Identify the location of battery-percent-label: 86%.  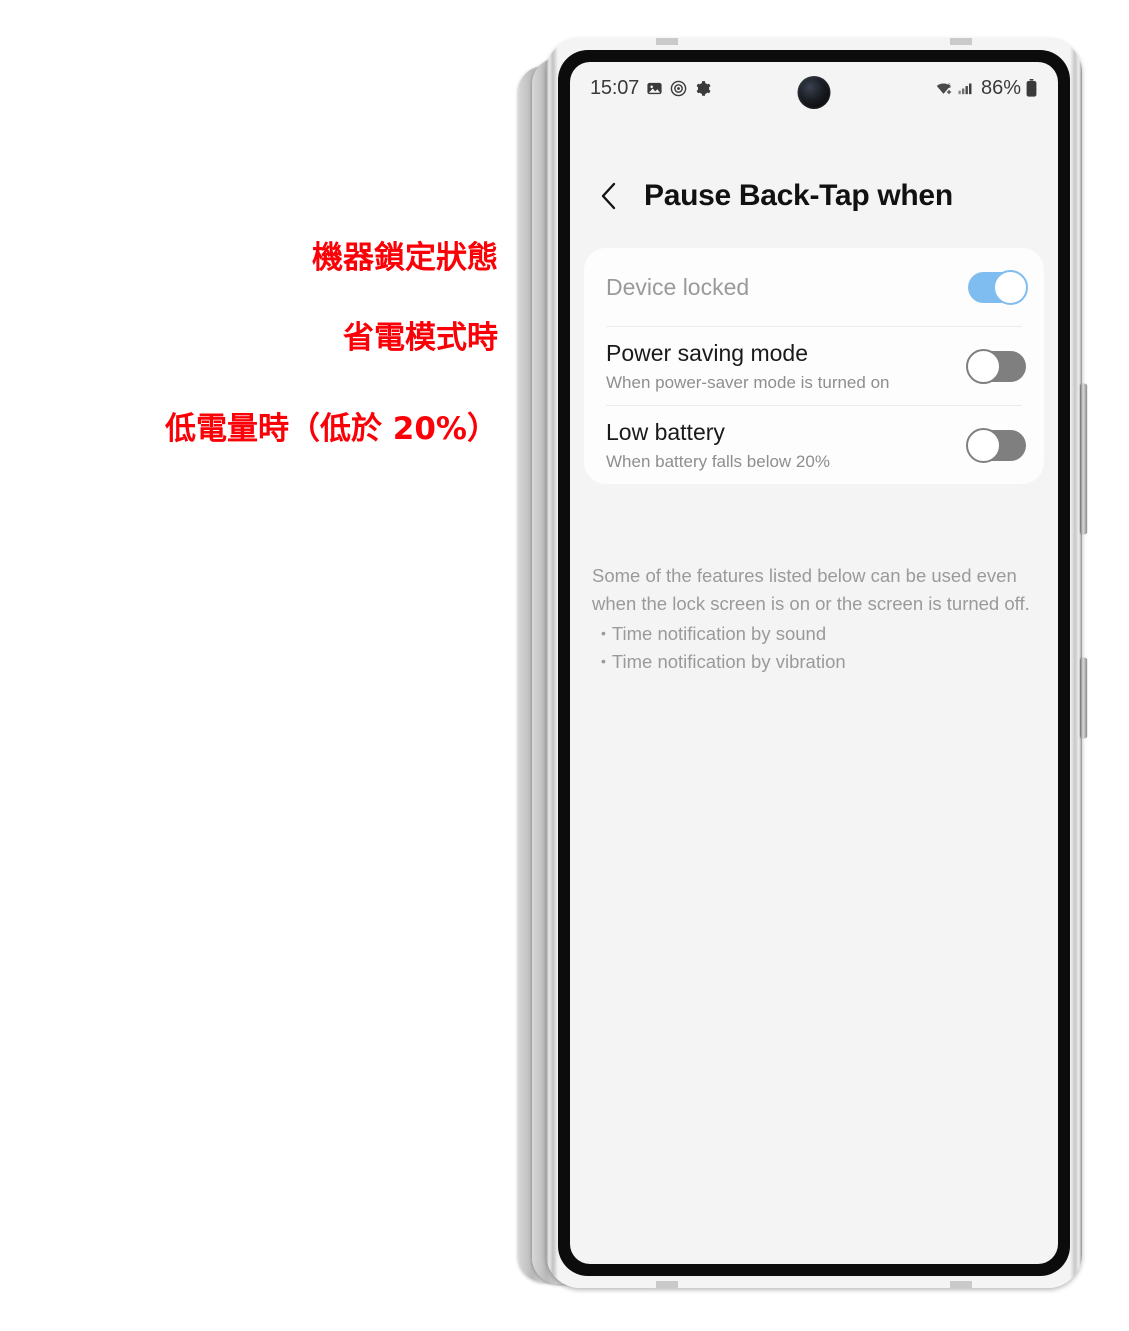
(1000, 87).